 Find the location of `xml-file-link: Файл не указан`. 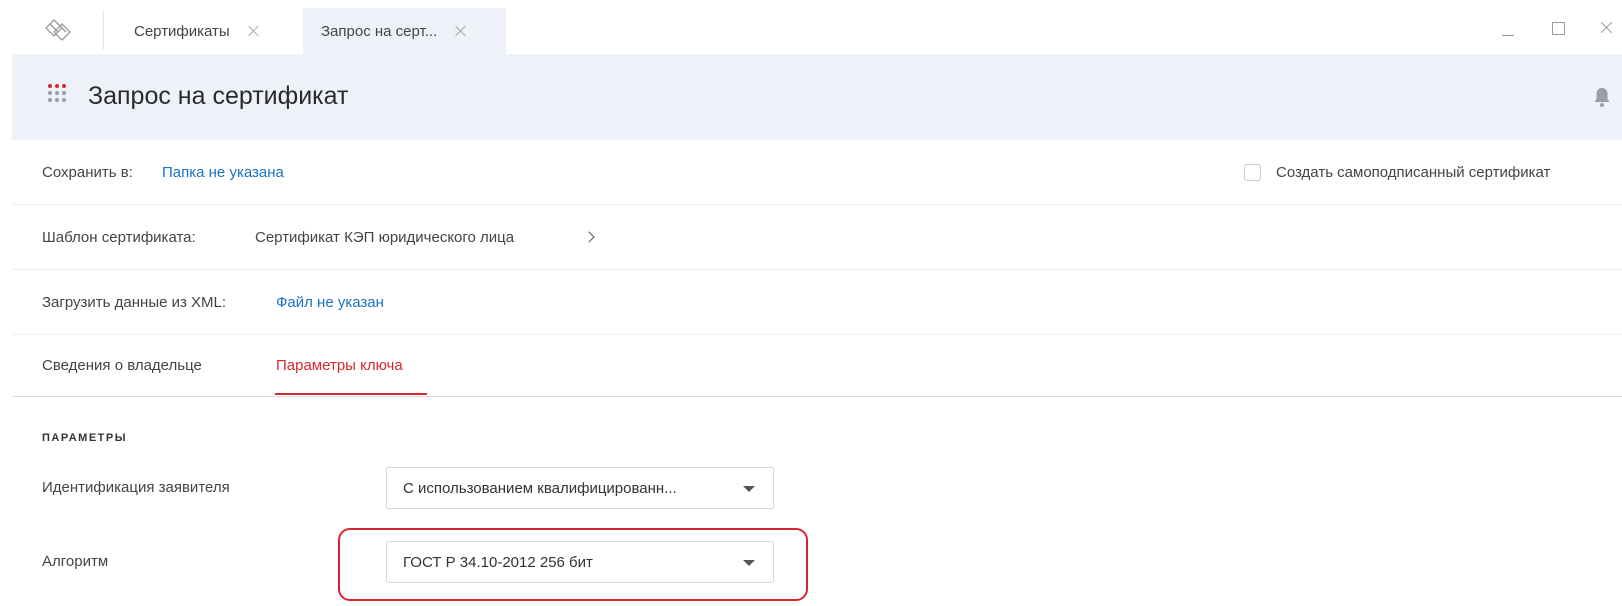

xml-file-link: Файл не указан is located at coordinates (330, 302).